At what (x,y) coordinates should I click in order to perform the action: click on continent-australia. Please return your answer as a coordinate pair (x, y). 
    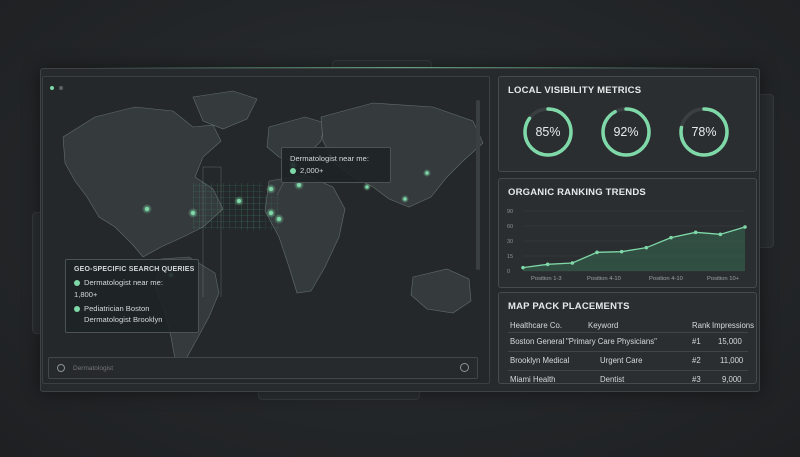
    Looking at the image, I should click on (441, 291).